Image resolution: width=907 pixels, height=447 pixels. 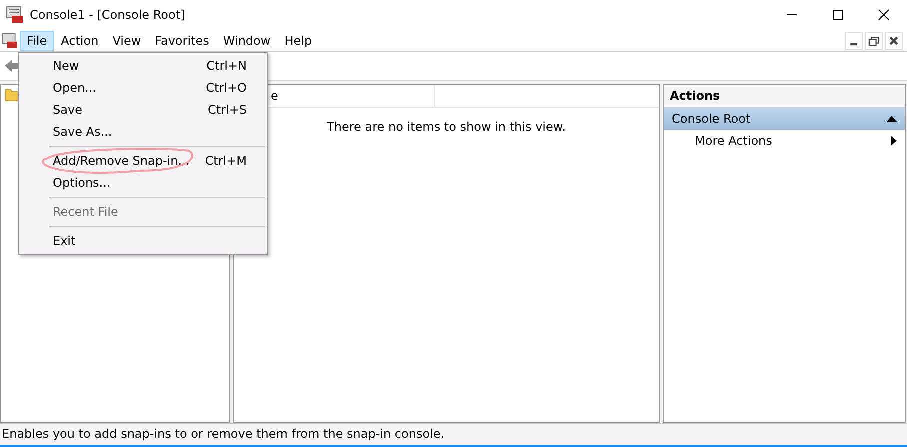 I want to click on collapse-icon, so click(x=892, y=119).